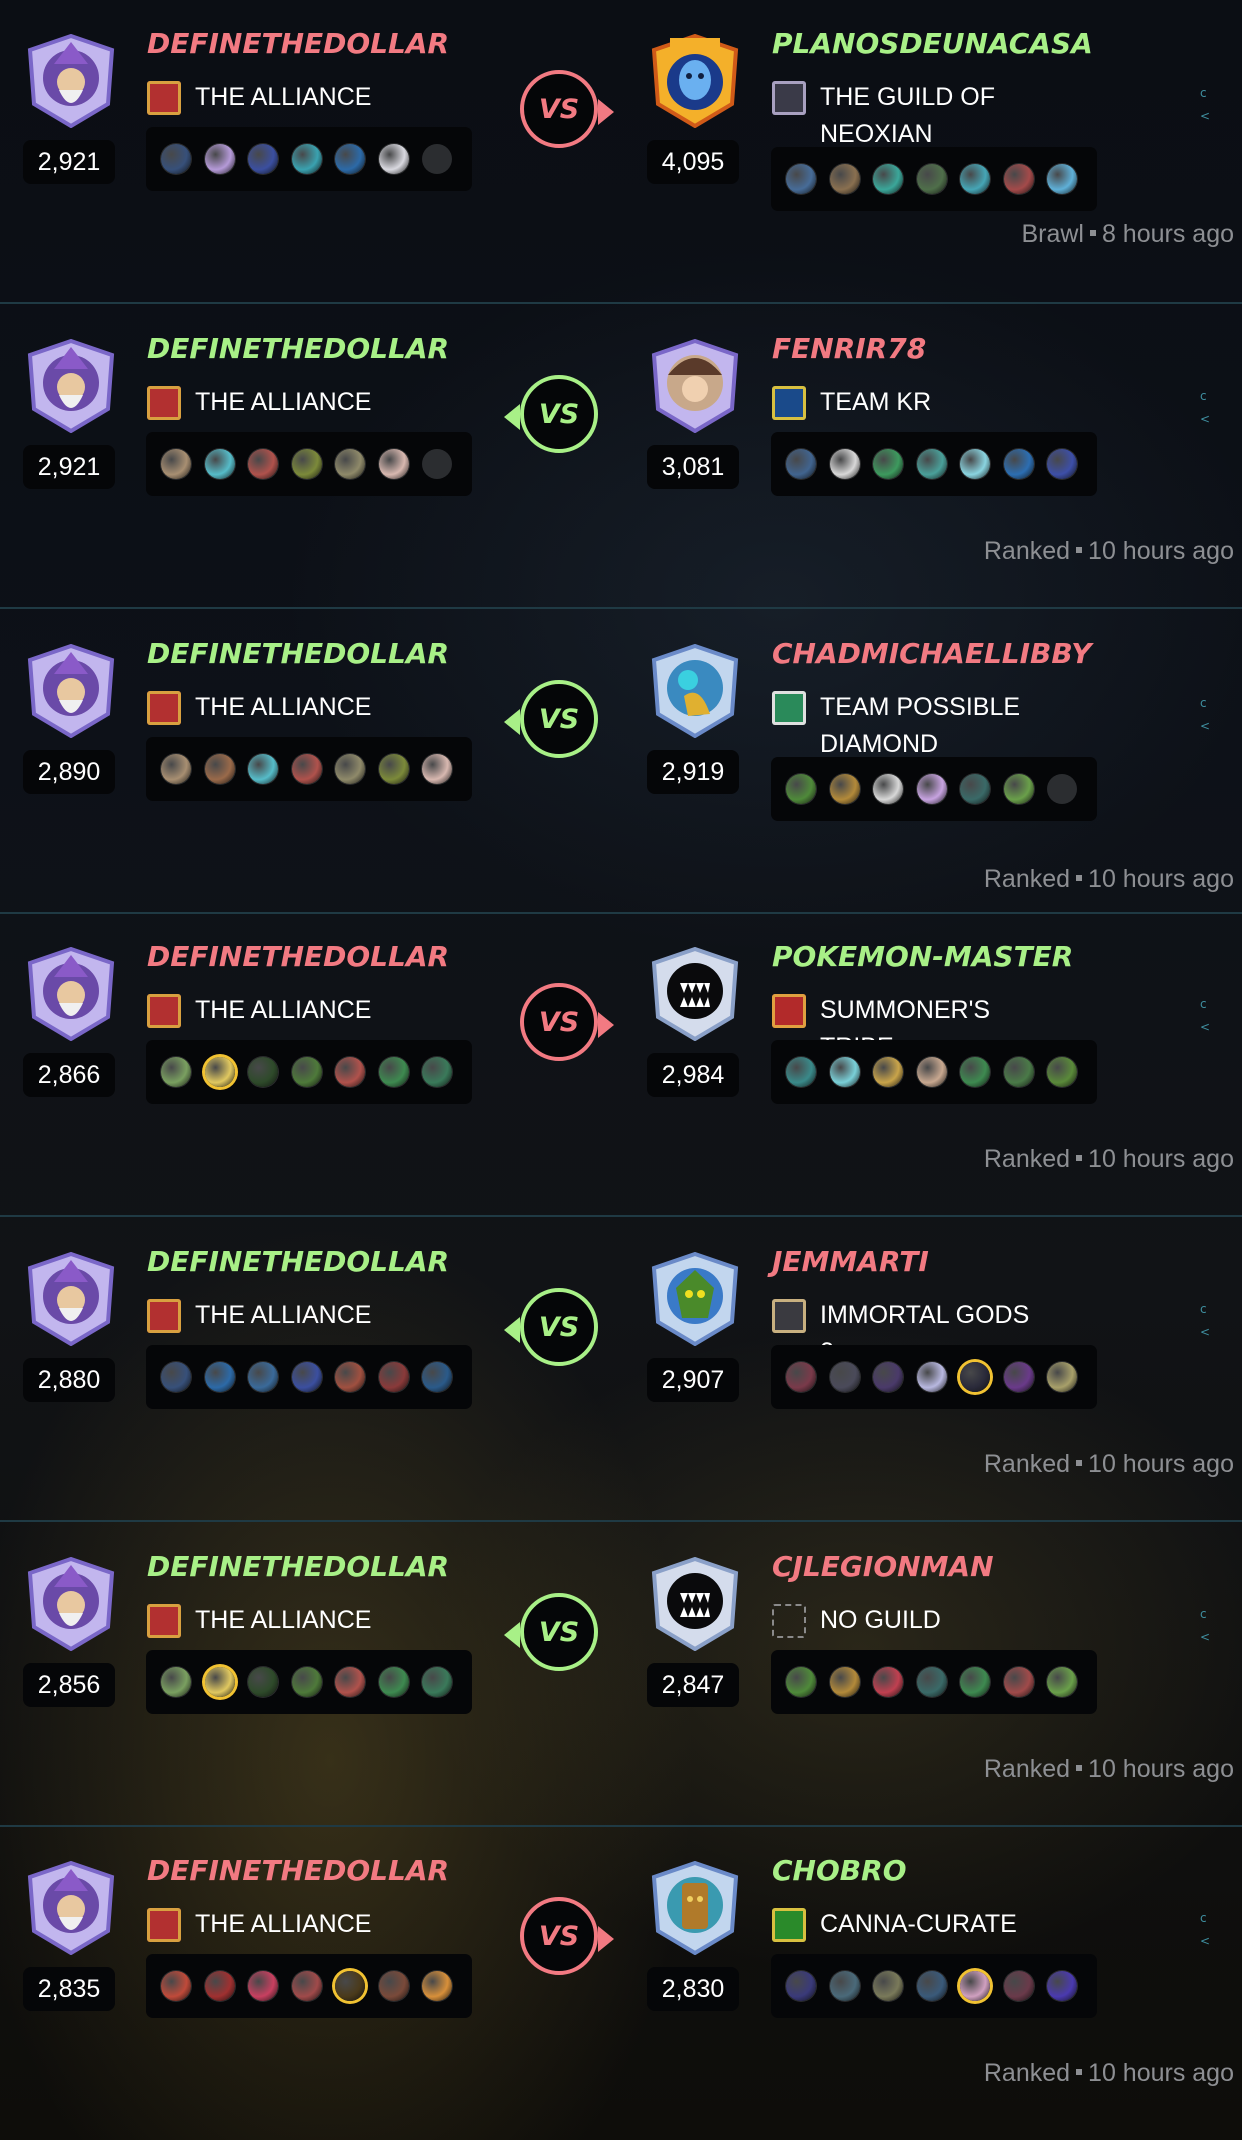 The width and height of the screenshot is (1242, 2140). What do you see at coordinates (906, 1924) in the screenshot?
I see `guild: CANNA-CURATE` at bounding box center [906, 1924].